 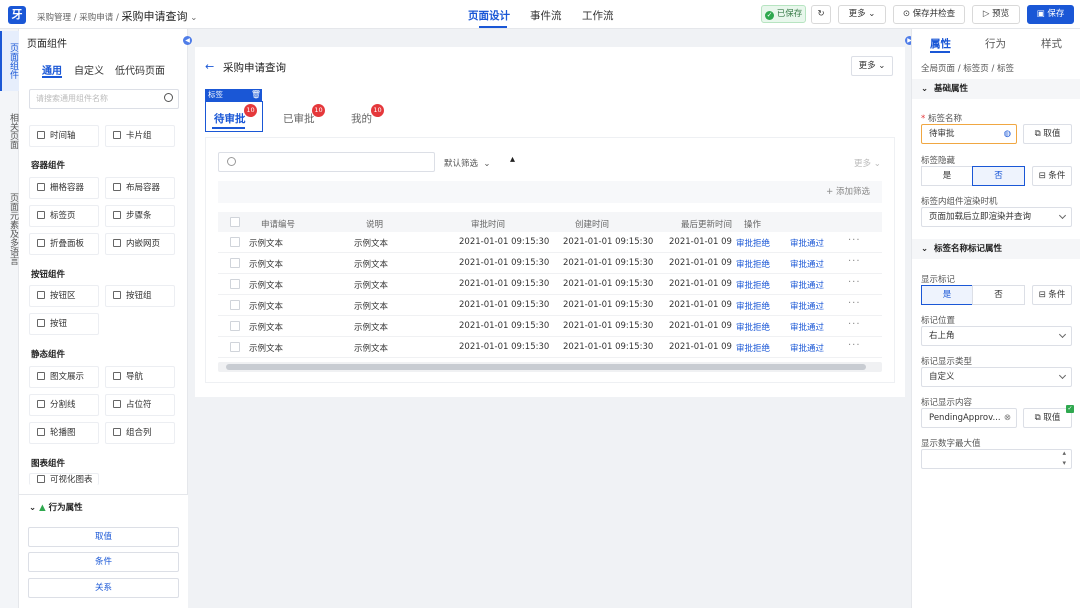 I want to click on filter-search-input, so click(x=326, y=162).